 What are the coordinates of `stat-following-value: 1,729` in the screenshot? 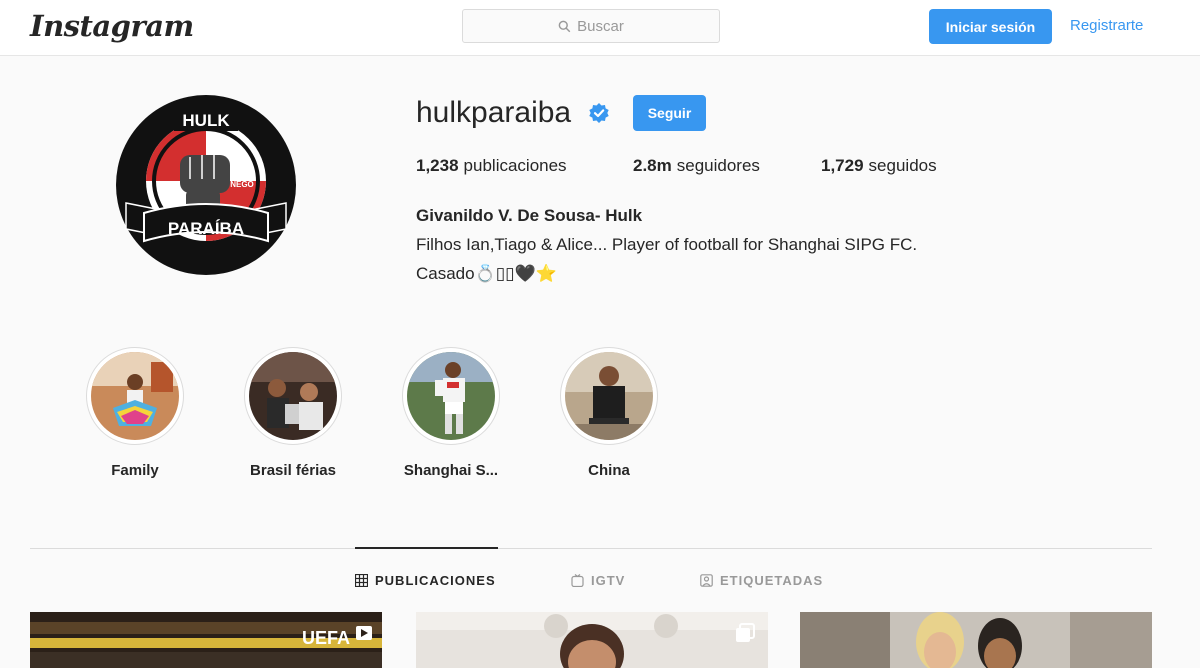 It's located at (842, 165).